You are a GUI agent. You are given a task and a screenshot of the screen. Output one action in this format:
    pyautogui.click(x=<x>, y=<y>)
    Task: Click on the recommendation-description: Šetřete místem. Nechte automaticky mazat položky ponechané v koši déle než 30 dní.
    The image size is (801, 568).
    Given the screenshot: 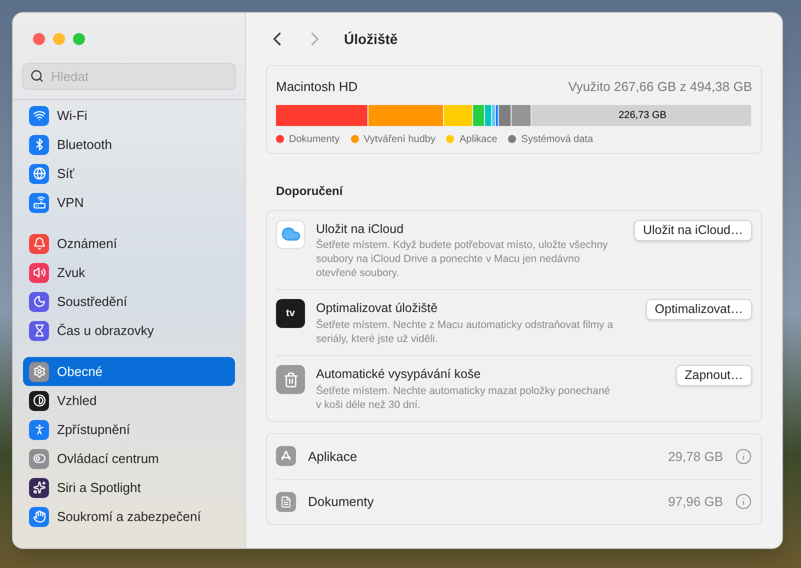 What is the action you would take?
    pyautogui.click(x=464, y=398)
    